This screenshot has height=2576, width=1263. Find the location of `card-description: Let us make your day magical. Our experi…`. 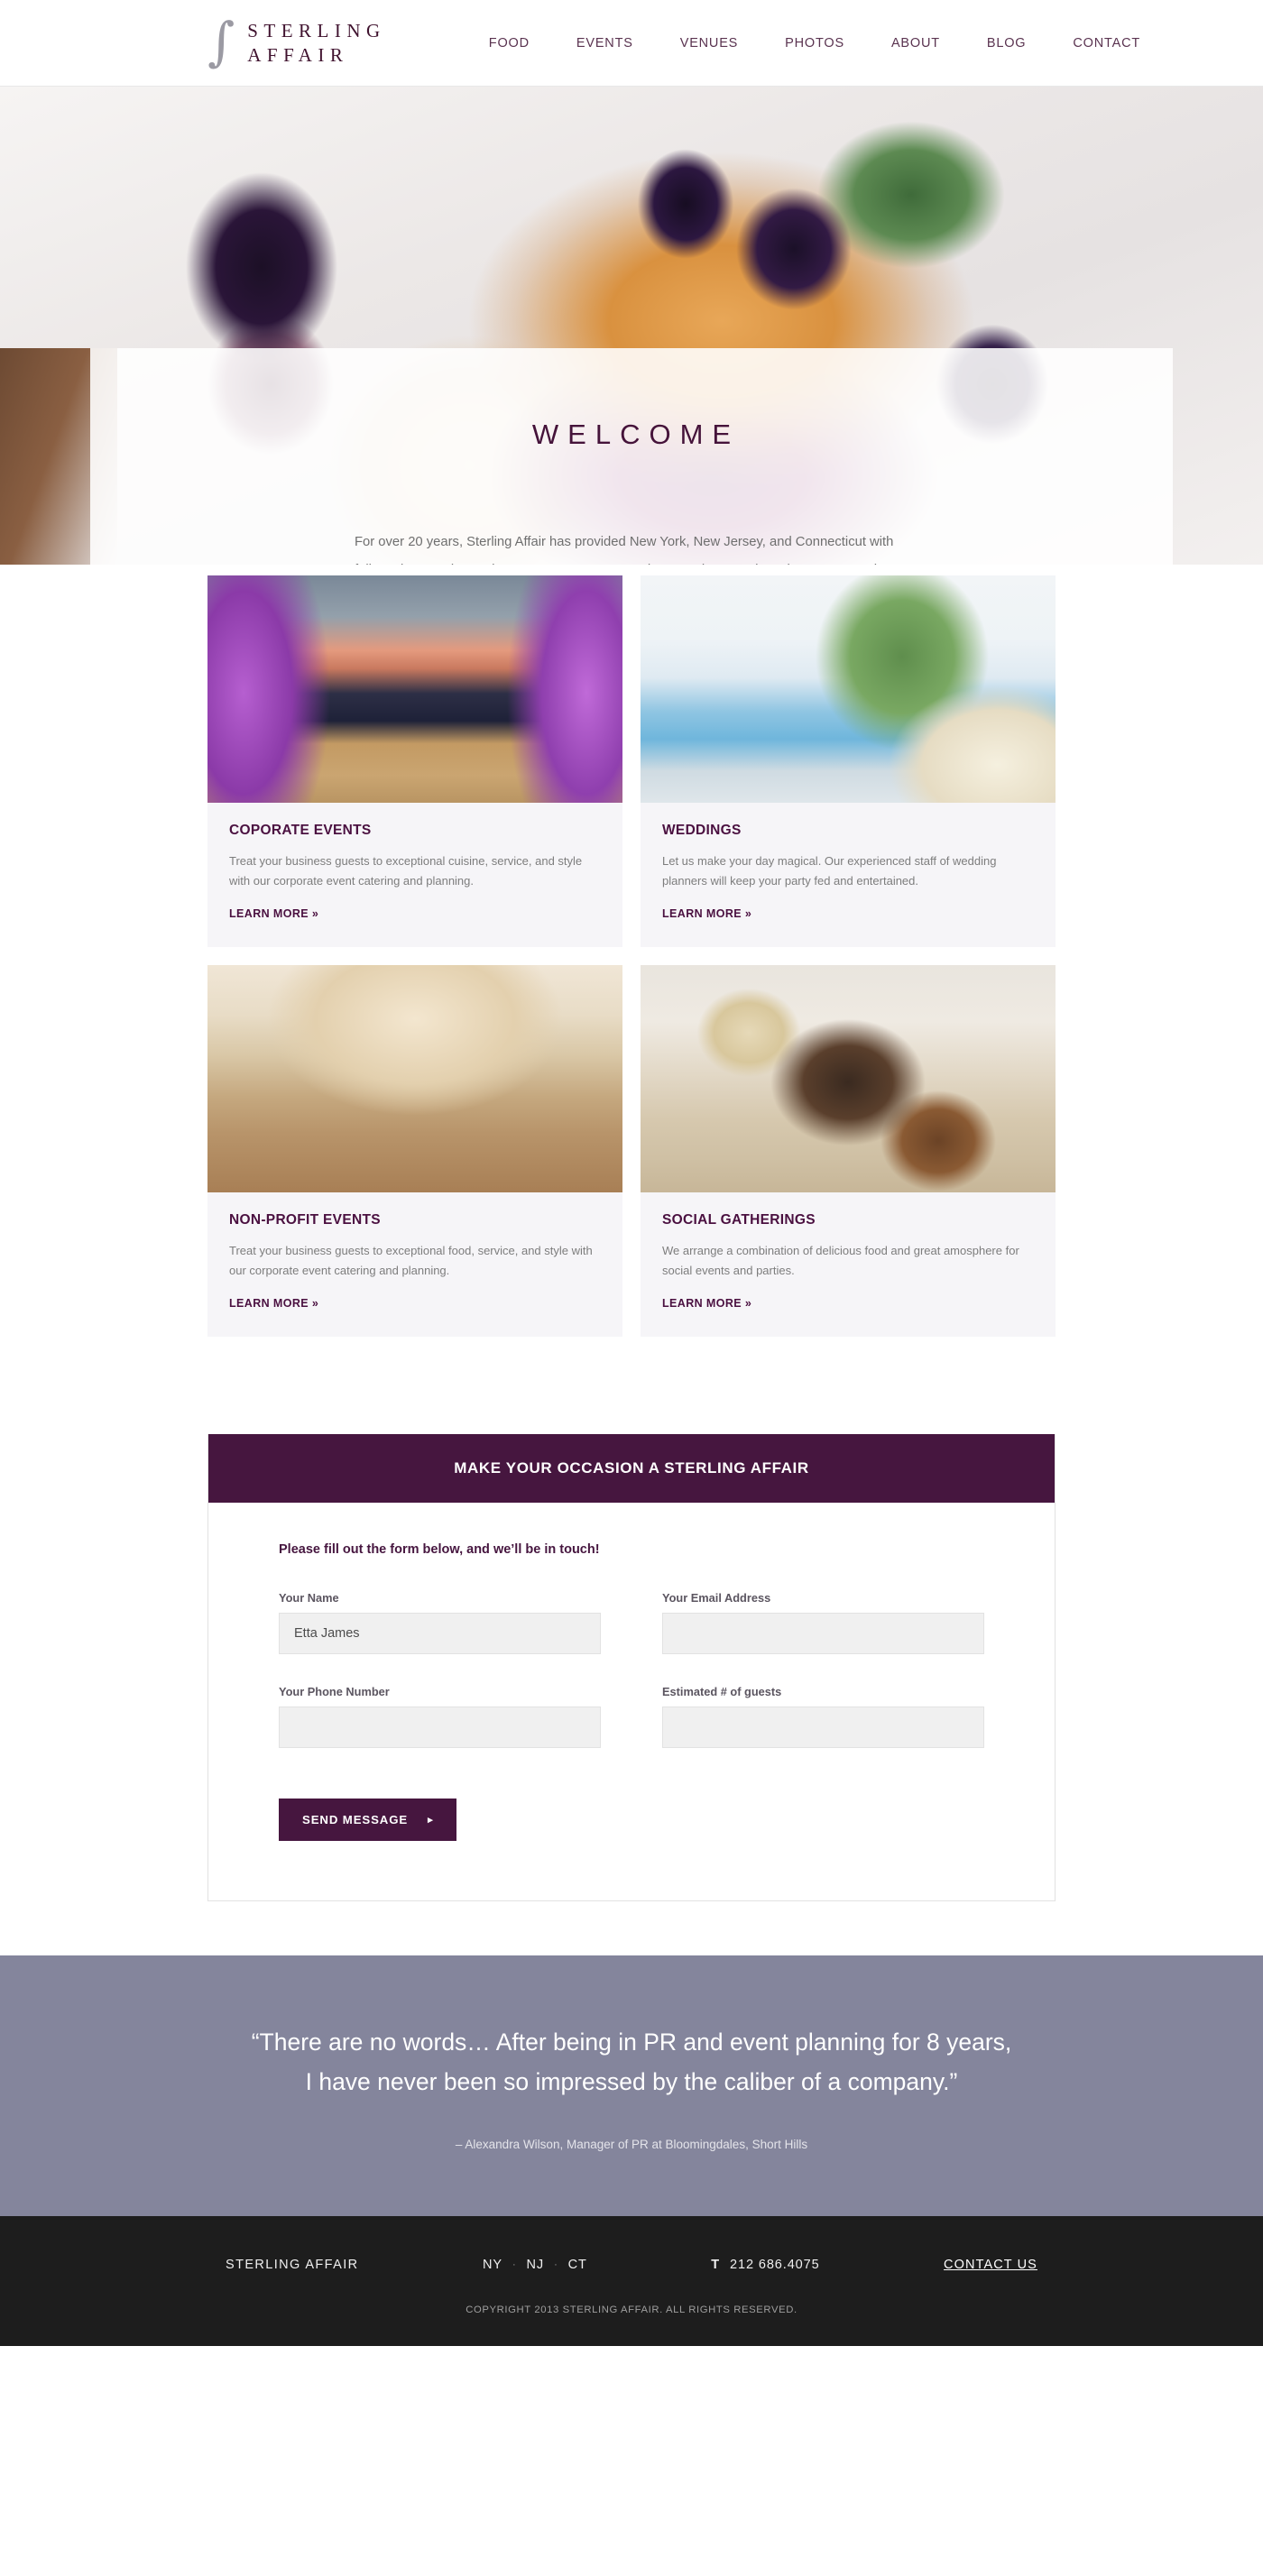

card-description: Let us make your day magical. Our experi… is located at coordinates (829, 871).